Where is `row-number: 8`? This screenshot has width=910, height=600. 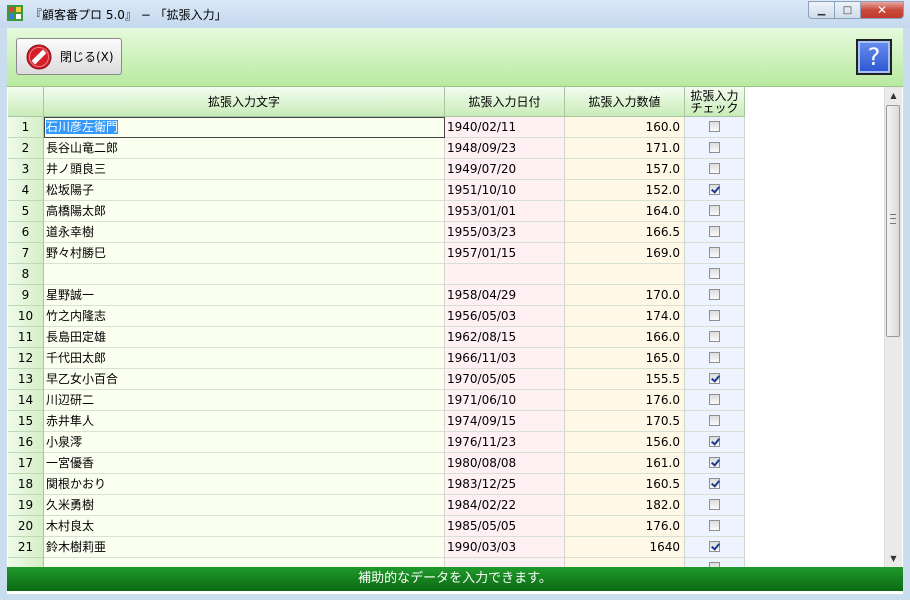
row-number: 8 is located at coordinates (26, 274).